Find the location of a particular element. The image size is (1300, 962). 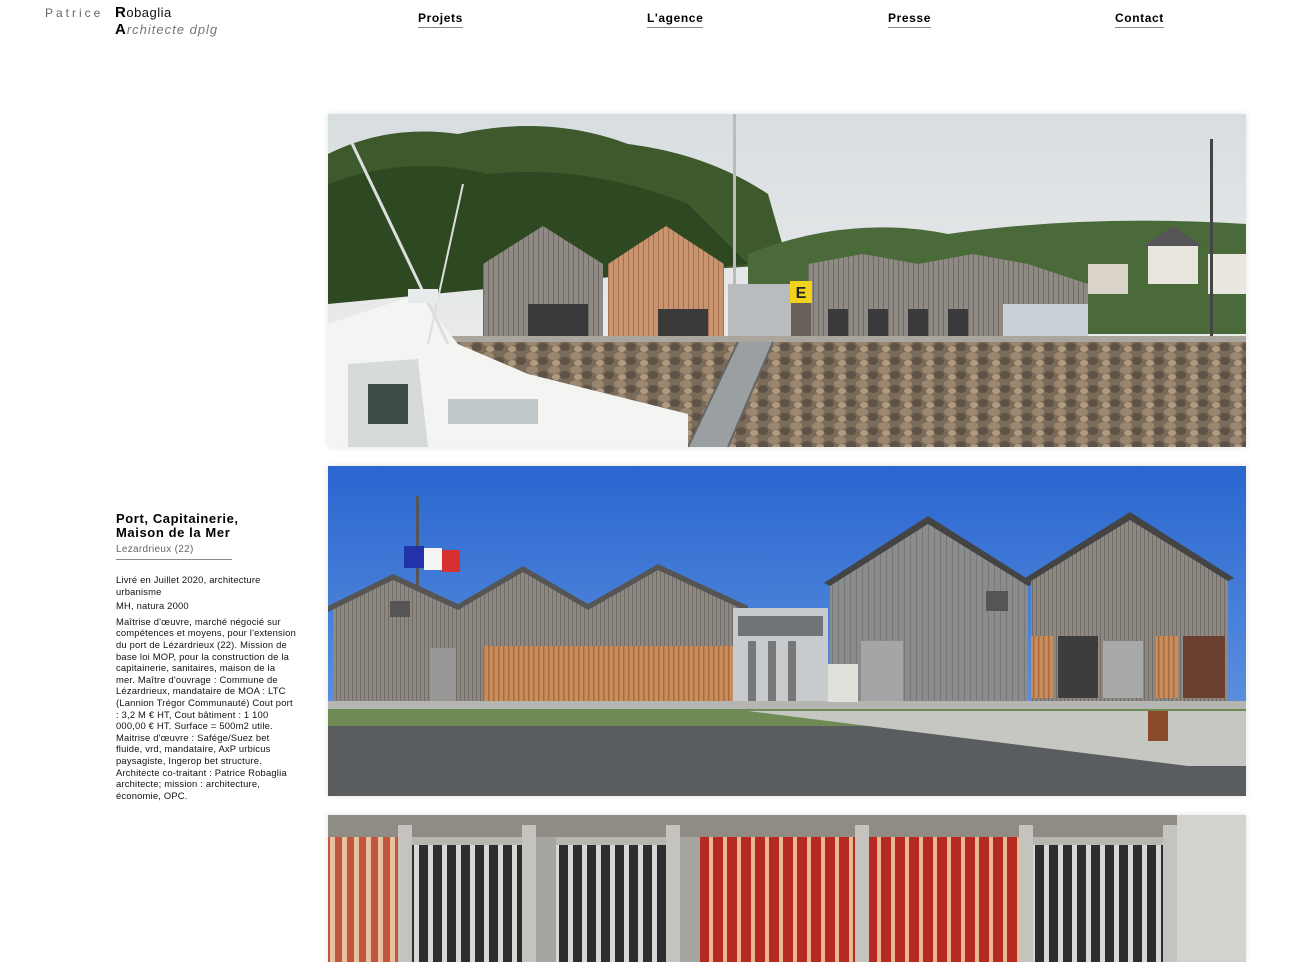

logo-last-rest: obaglia is located at coordinates (149, 12).